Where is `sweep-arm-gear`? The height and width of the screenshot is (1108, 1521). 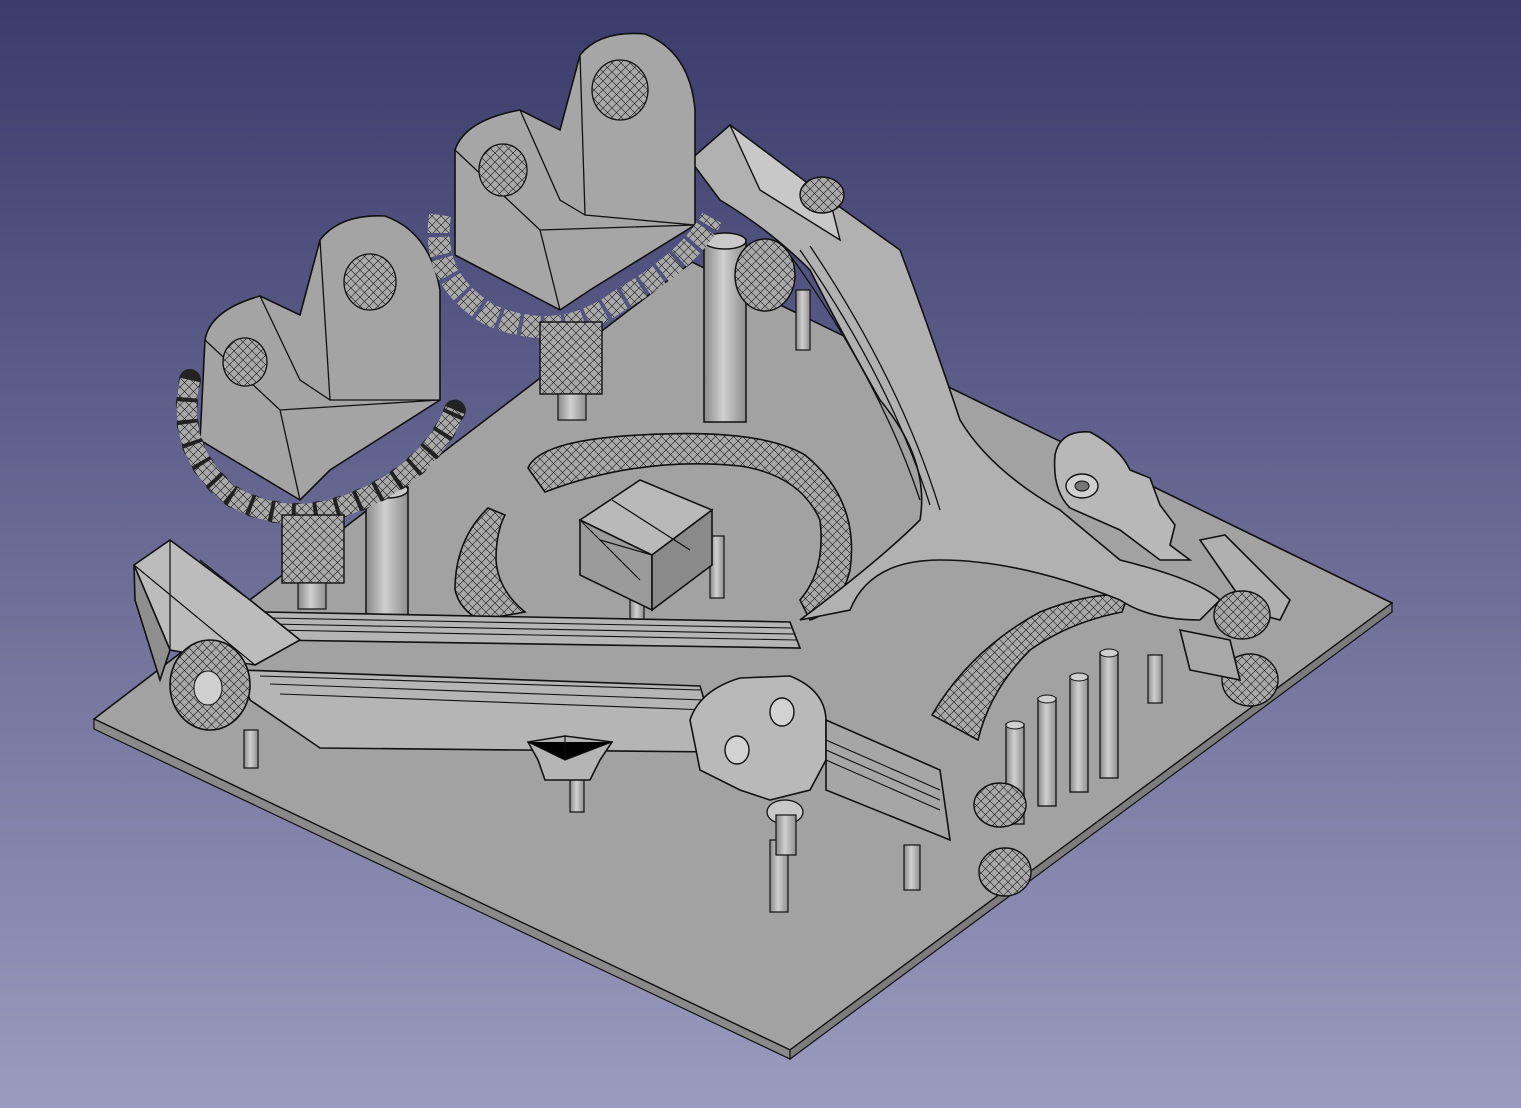
sweep-arm-gear is located at coordinates (765, 275).